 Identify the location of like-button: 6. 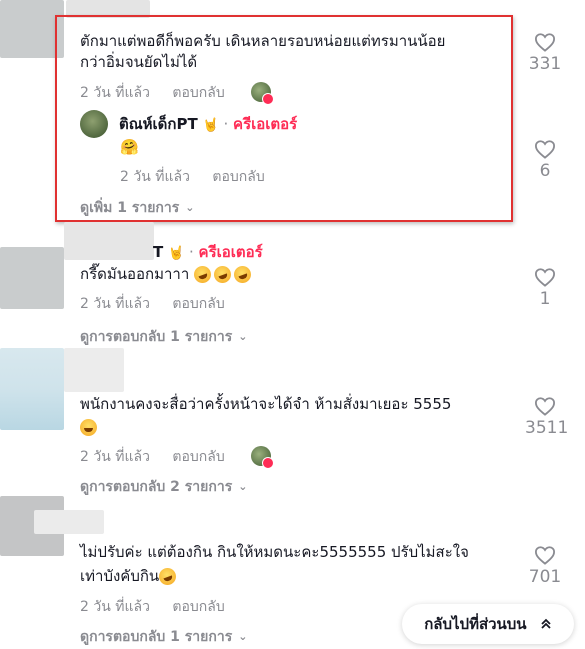
(545, 160).